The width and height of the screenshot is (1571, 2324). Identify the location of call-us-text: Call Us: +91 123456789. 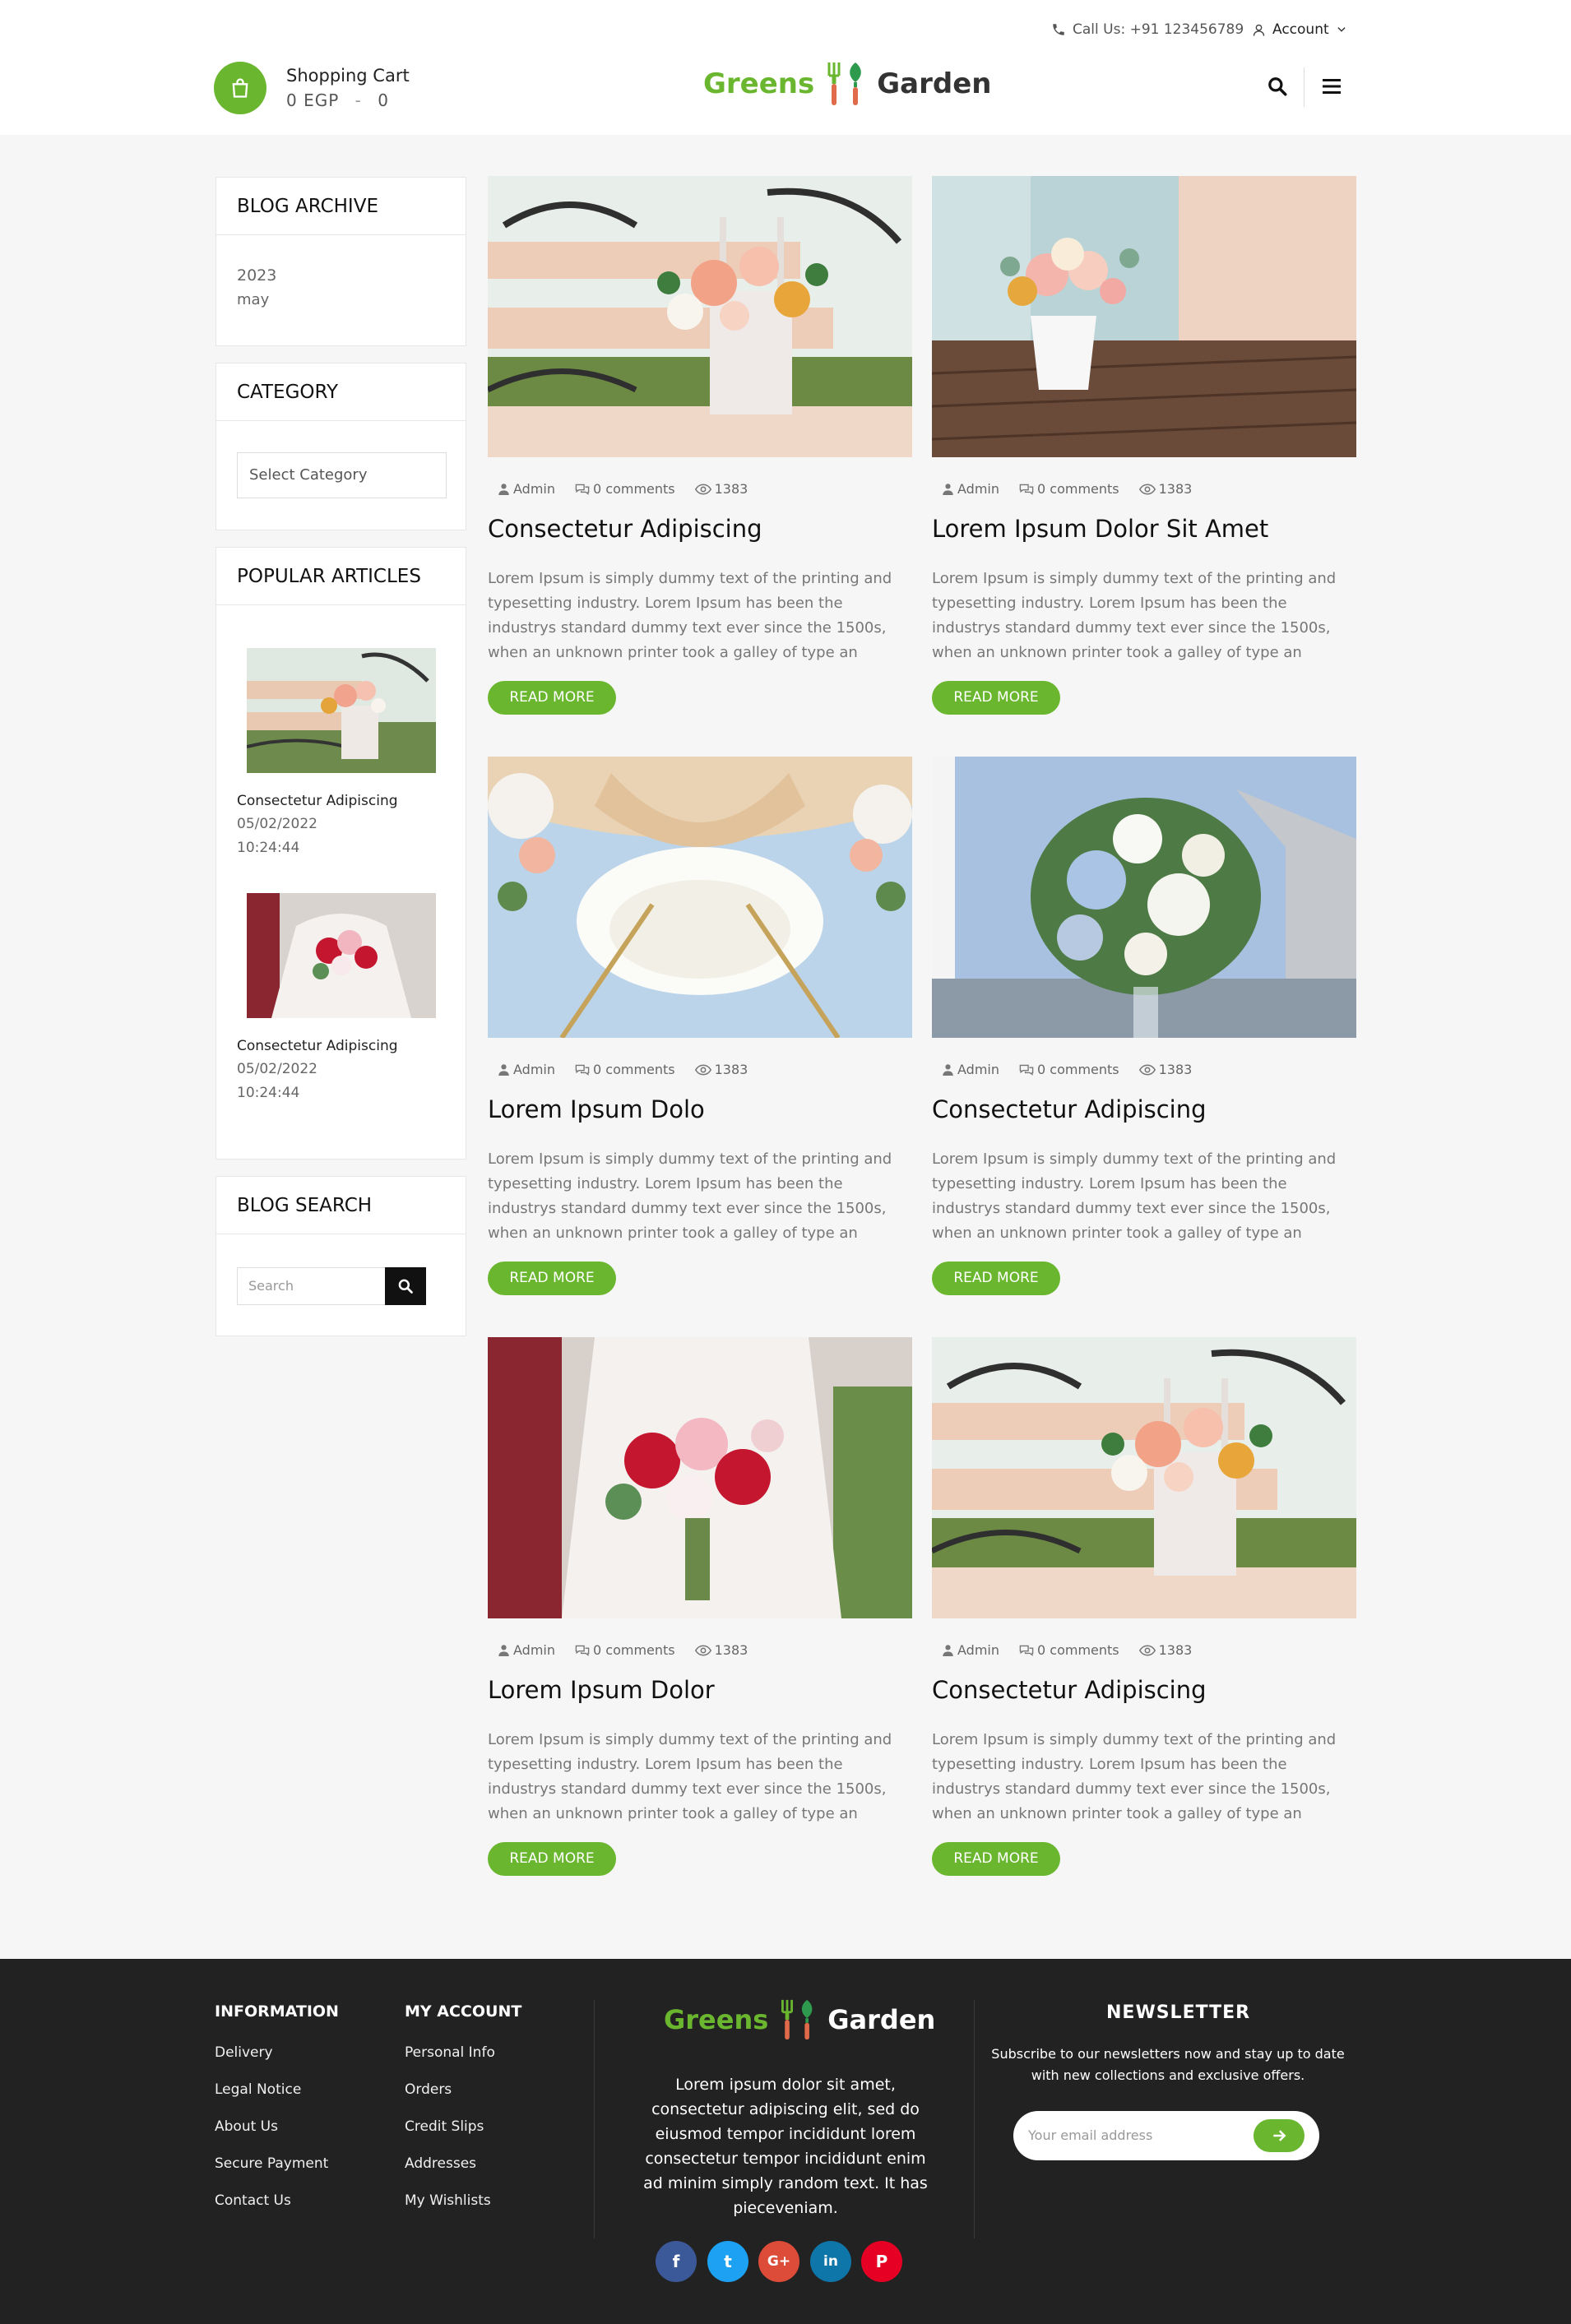
(1158, 29).